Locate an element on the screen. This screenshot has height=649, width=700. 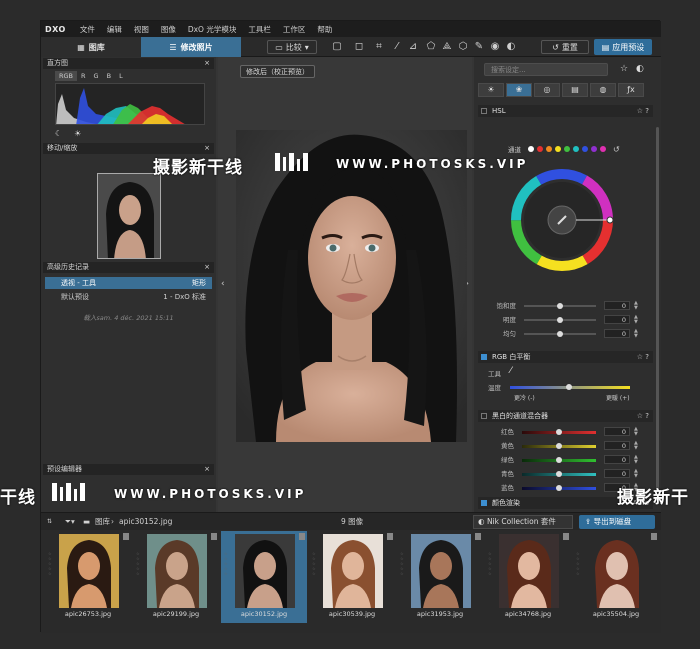
history-header: 高级历史记录 × is located at coordinates (128, 267).